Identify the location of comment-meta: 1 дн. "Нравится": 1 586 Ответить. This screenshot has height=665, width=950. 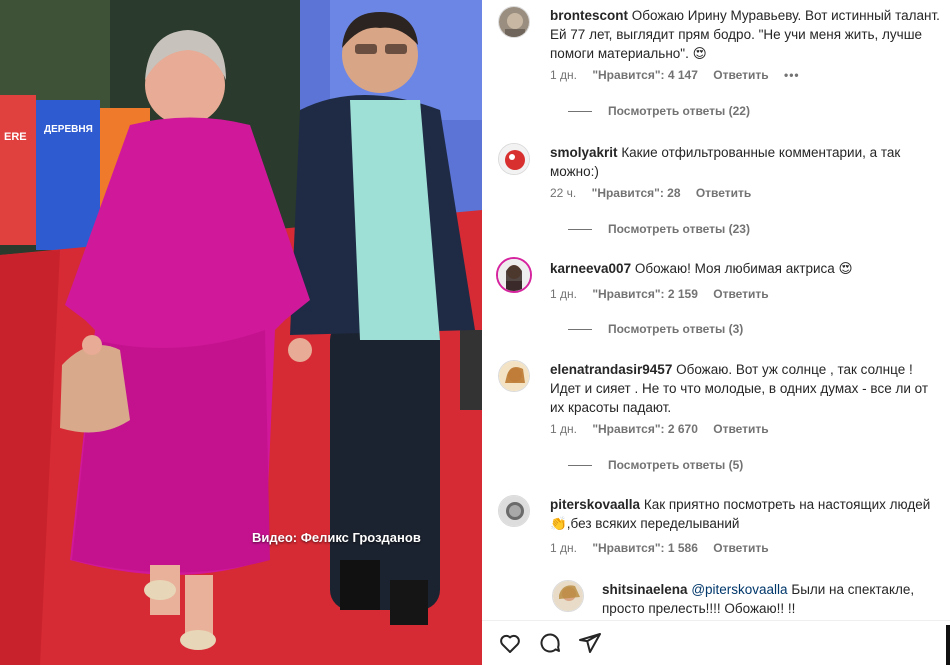
(665, 548).